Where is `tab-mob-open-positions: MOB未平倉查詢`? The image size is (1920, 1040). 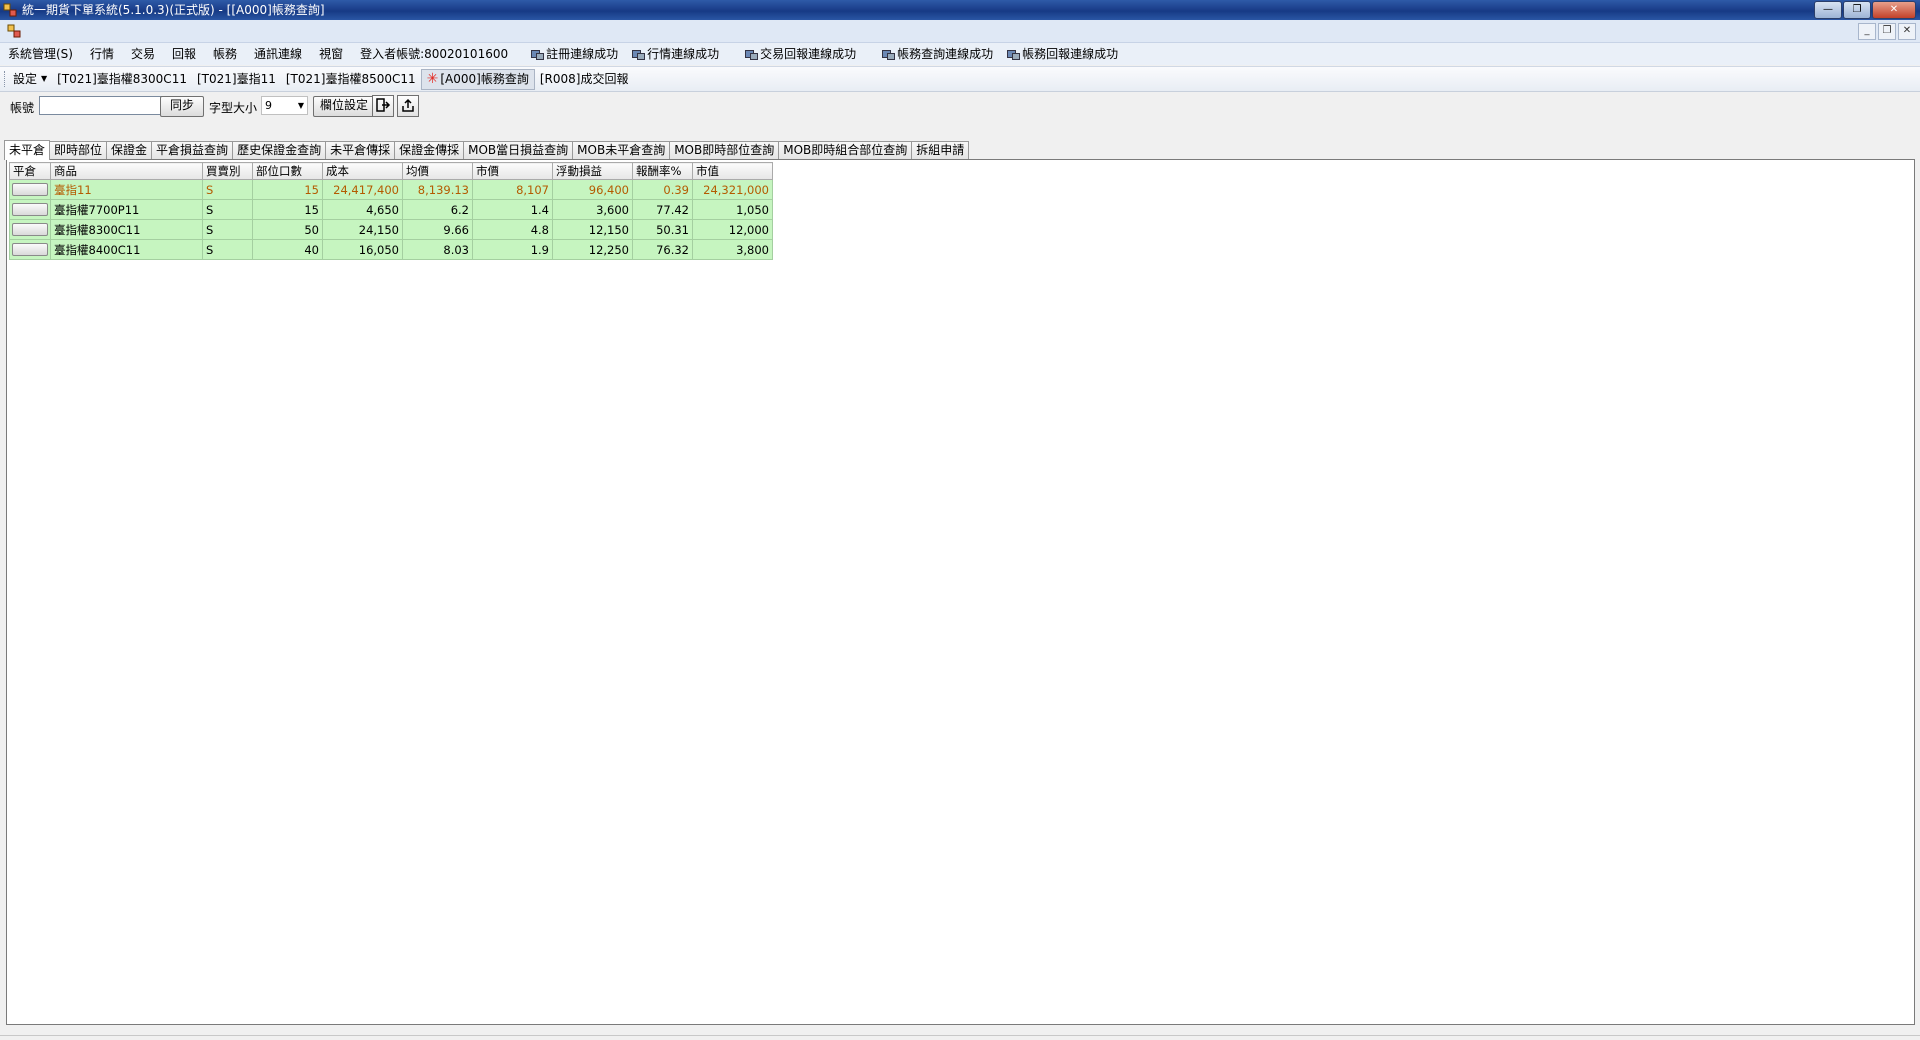
tab-mob-open-positions: MOB未平倉查詢 is located at coordinates (621, 150).